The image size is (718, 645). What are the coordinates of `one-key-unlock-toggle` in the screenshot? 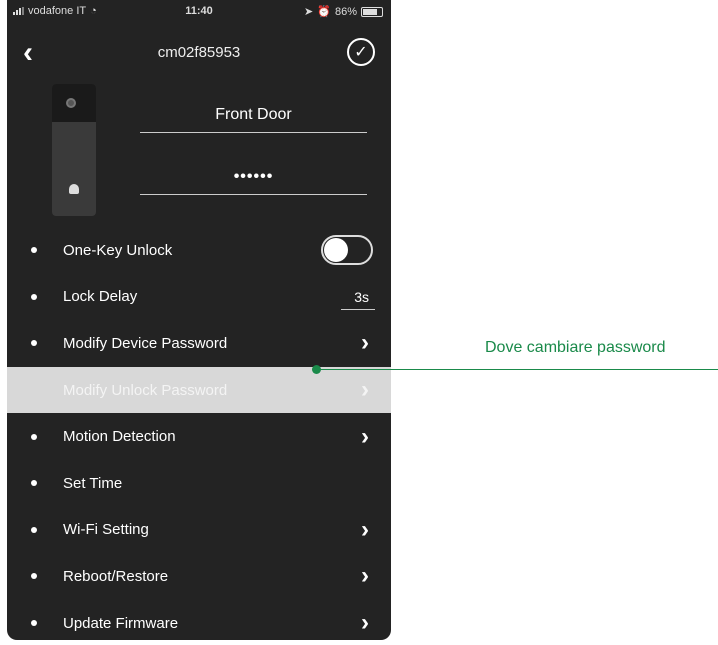 It's located at (347, 250).